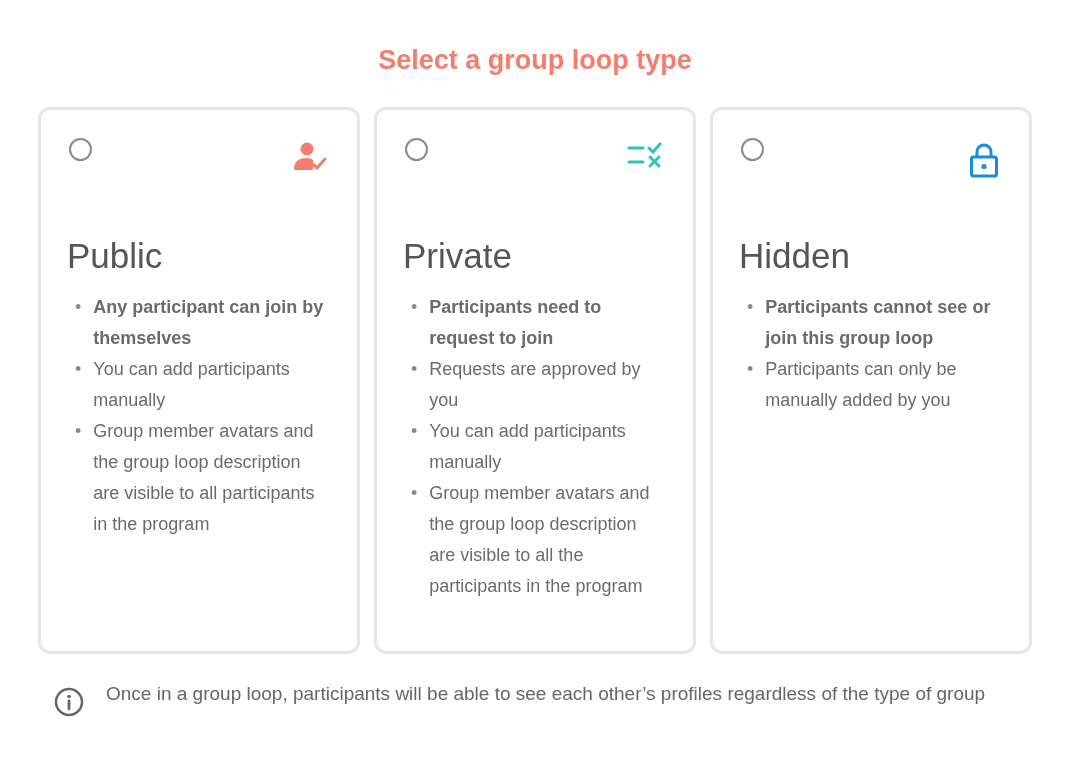  Describe the element at coordinates (204, 478) in the screenshot. I see `bullet-text: Group member avatars and the group loop description are visible to all participants in the program` at that location.